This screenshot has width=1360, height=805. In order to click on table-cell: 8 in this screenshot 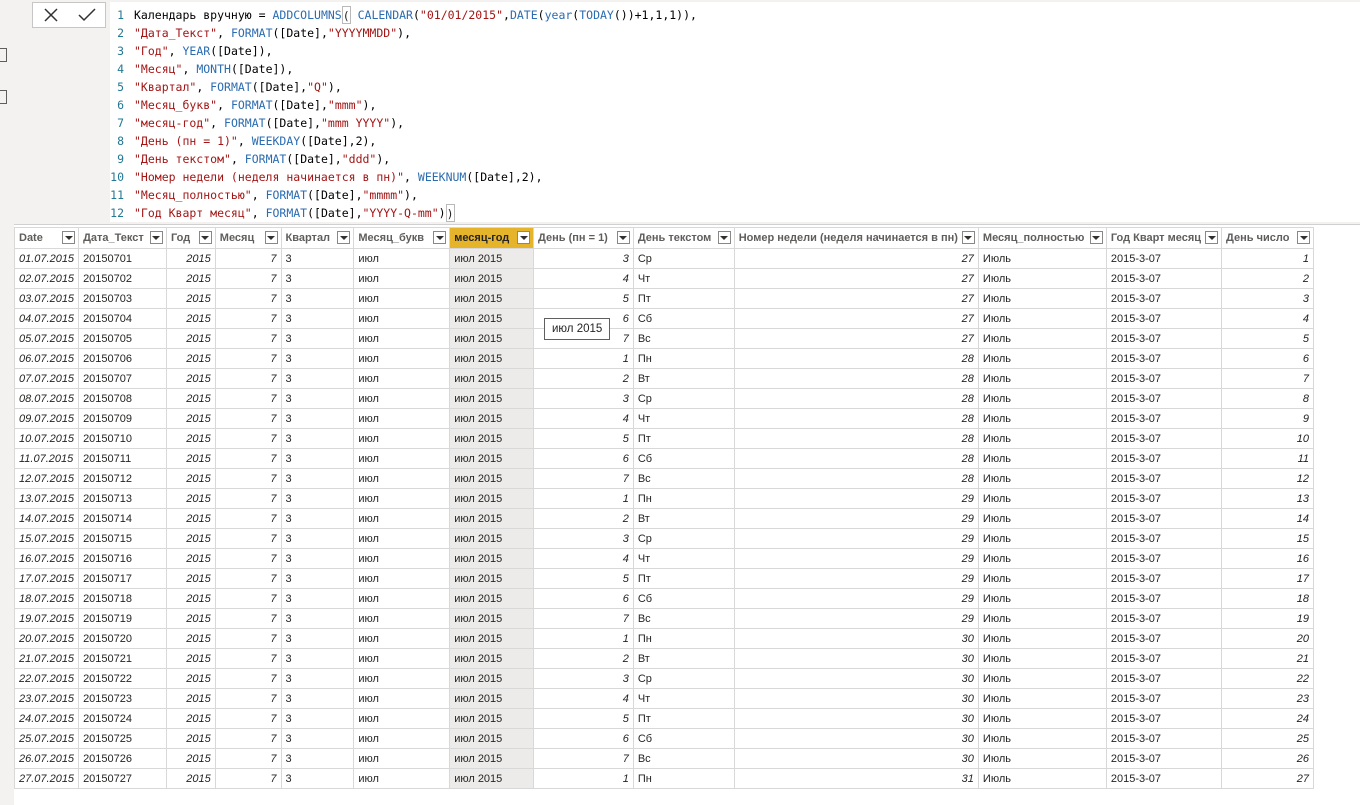, I will do `click(1267, 398)`.